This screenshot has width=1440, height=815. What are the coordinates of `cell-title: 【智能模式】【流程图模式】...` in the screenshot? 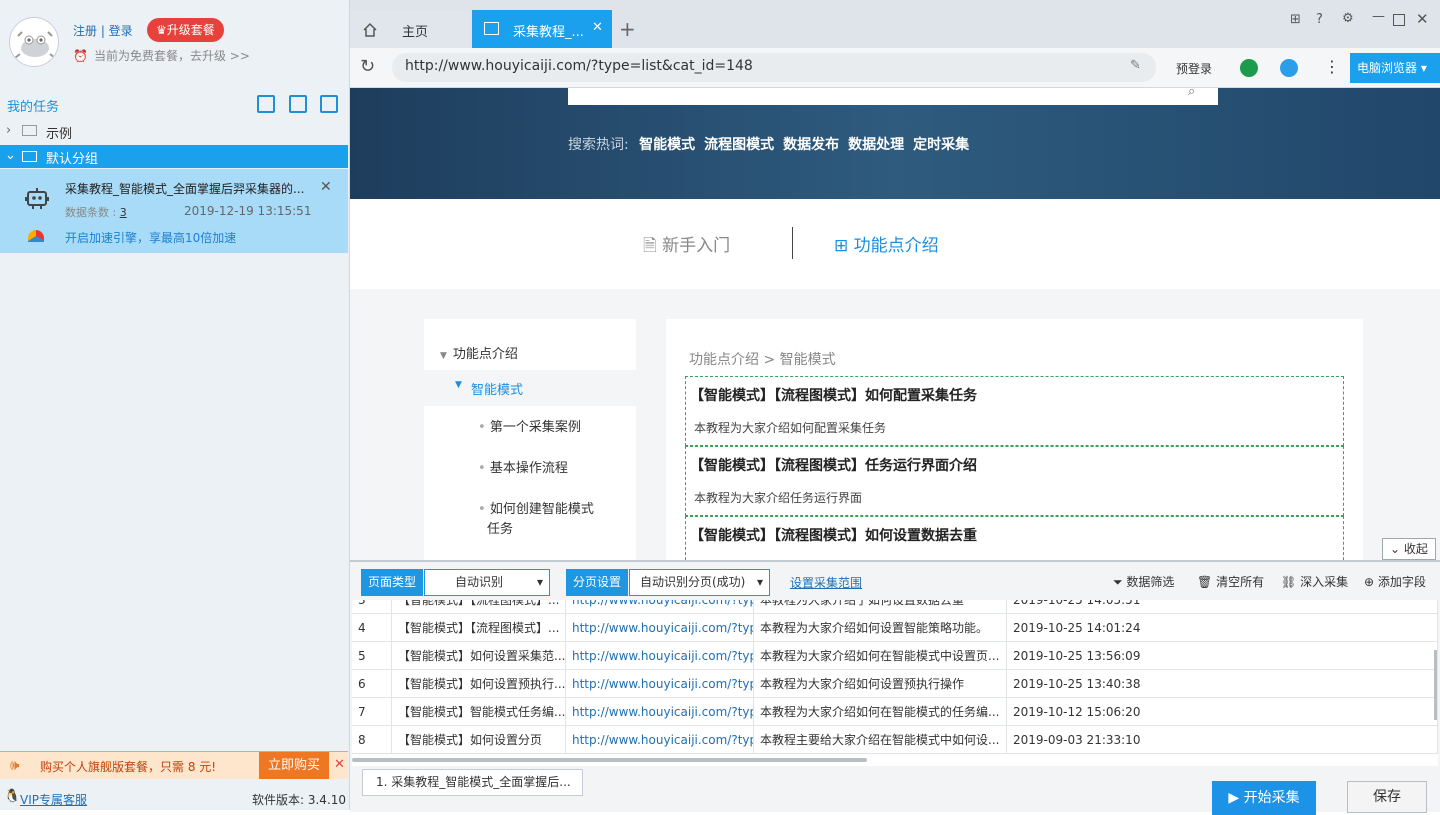 It's located at (479, 607).